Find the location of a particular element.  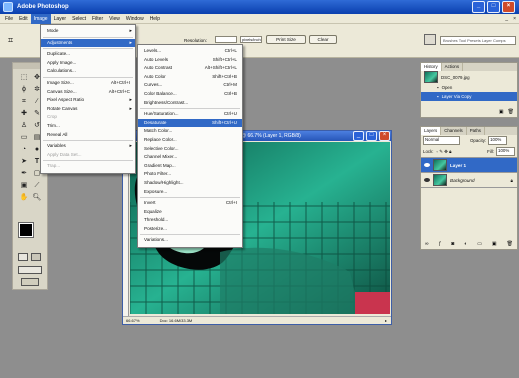

path-selection-tool-icon: ➤ is located at coordinates (24, 161).